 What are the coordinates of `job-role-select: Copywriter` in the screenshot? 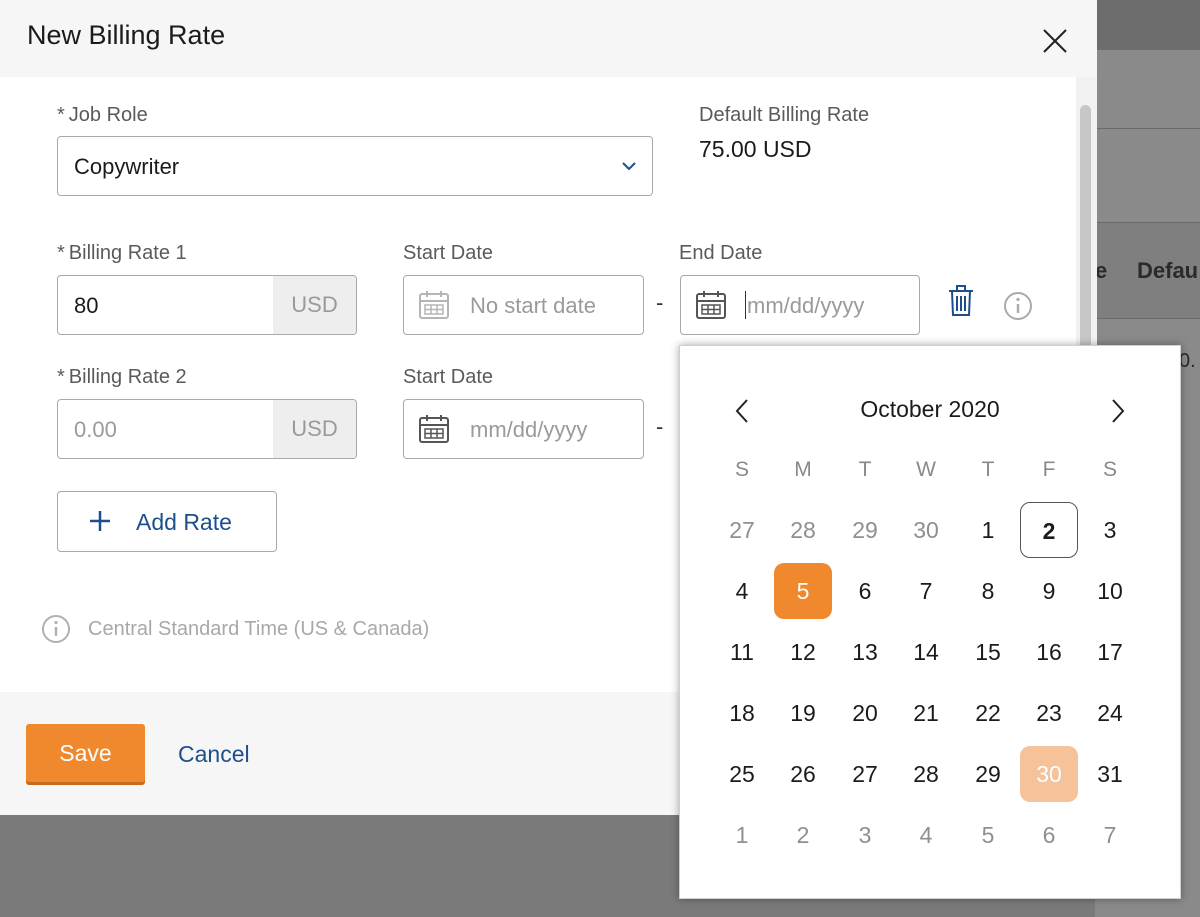 It's located at (355, 166).